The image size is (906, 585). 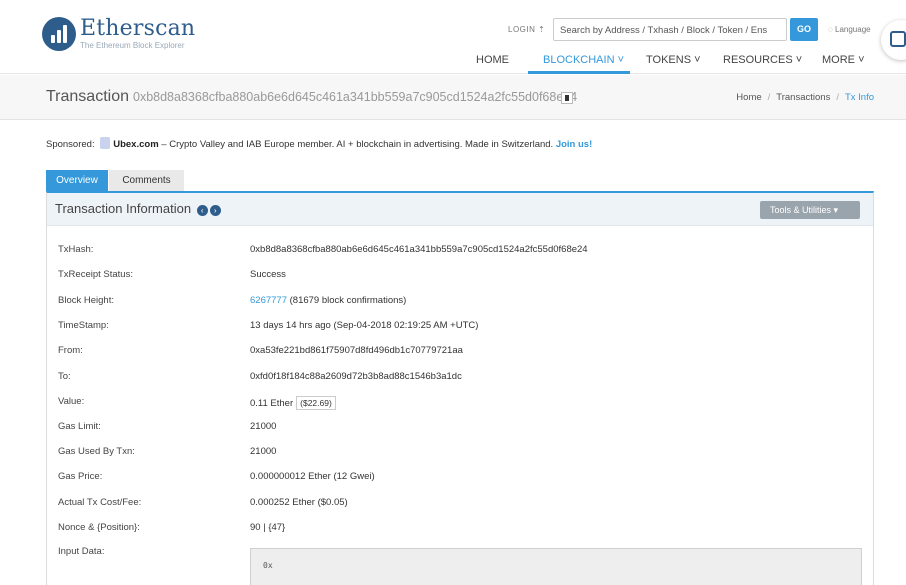 I want to click on next-tx-icon: ›, so click(x=215, y=210).